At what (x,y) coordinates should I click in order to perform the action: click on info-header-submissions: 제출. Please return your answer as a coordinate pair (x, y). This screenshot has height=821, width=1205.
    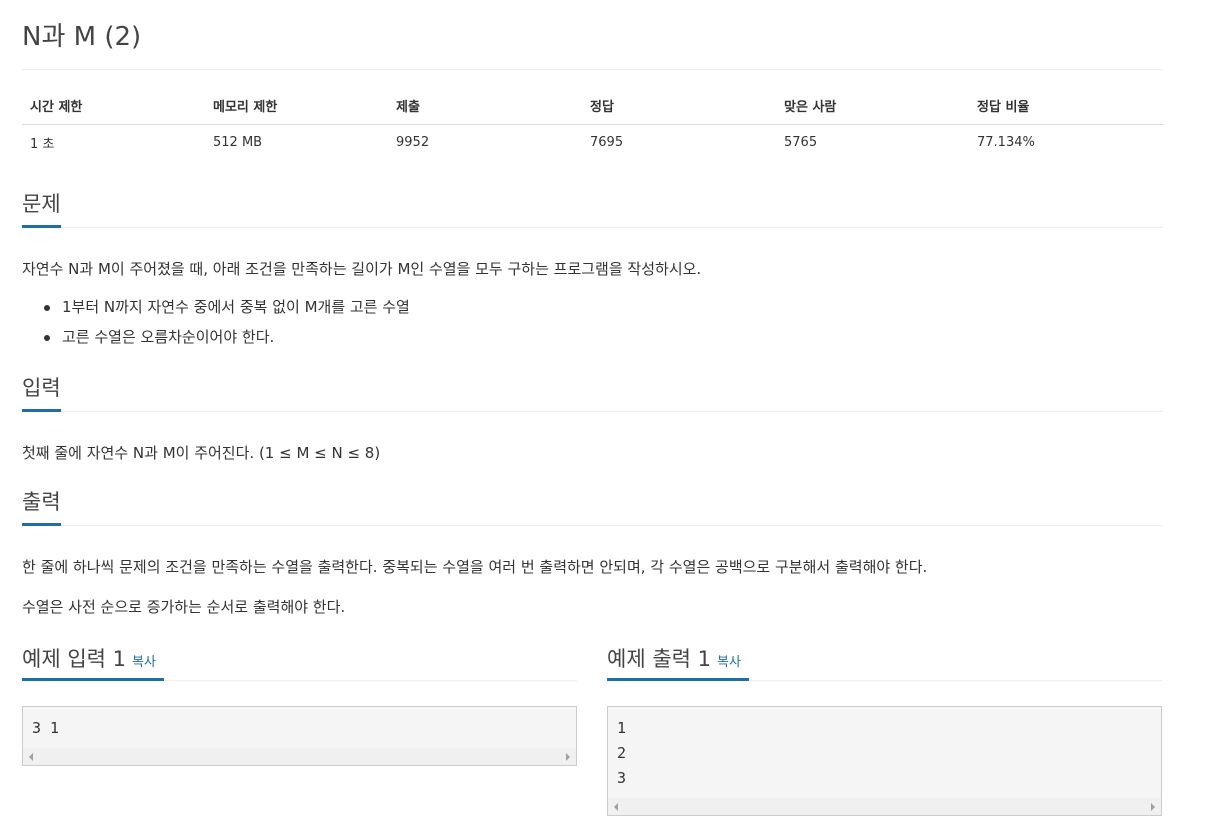
    Looking at the image, I should click on (485, 106).